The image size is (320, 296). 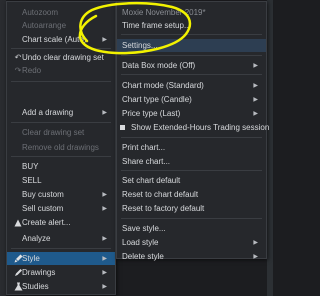 I want to click on menu-item-sell-custom: Sell custom ▶, so click(x=61, y=208).